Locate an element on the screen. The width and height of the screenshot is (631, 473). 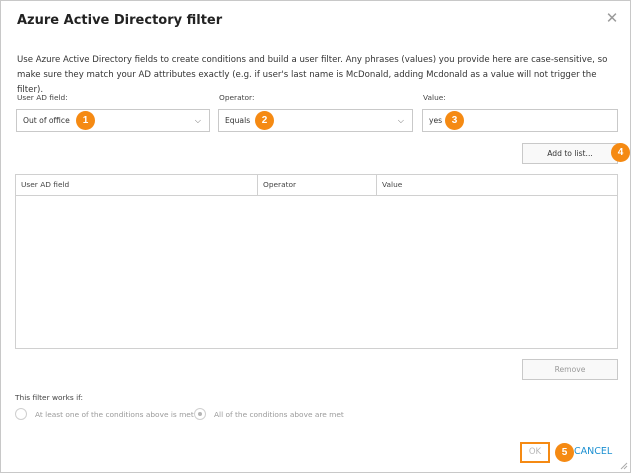
dialog-title: Azure Active Directory filter is located at coordinates (120, 20).